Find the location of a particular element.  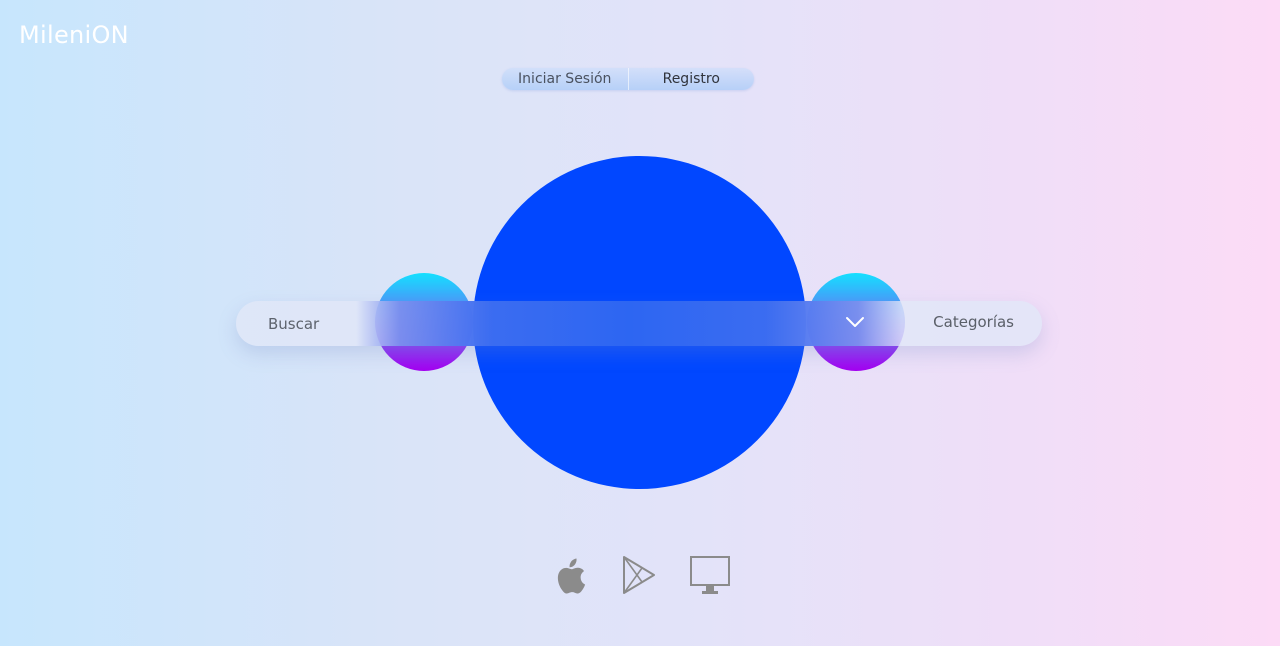

search-bar: Categorías is located at coordinates (639, 323).